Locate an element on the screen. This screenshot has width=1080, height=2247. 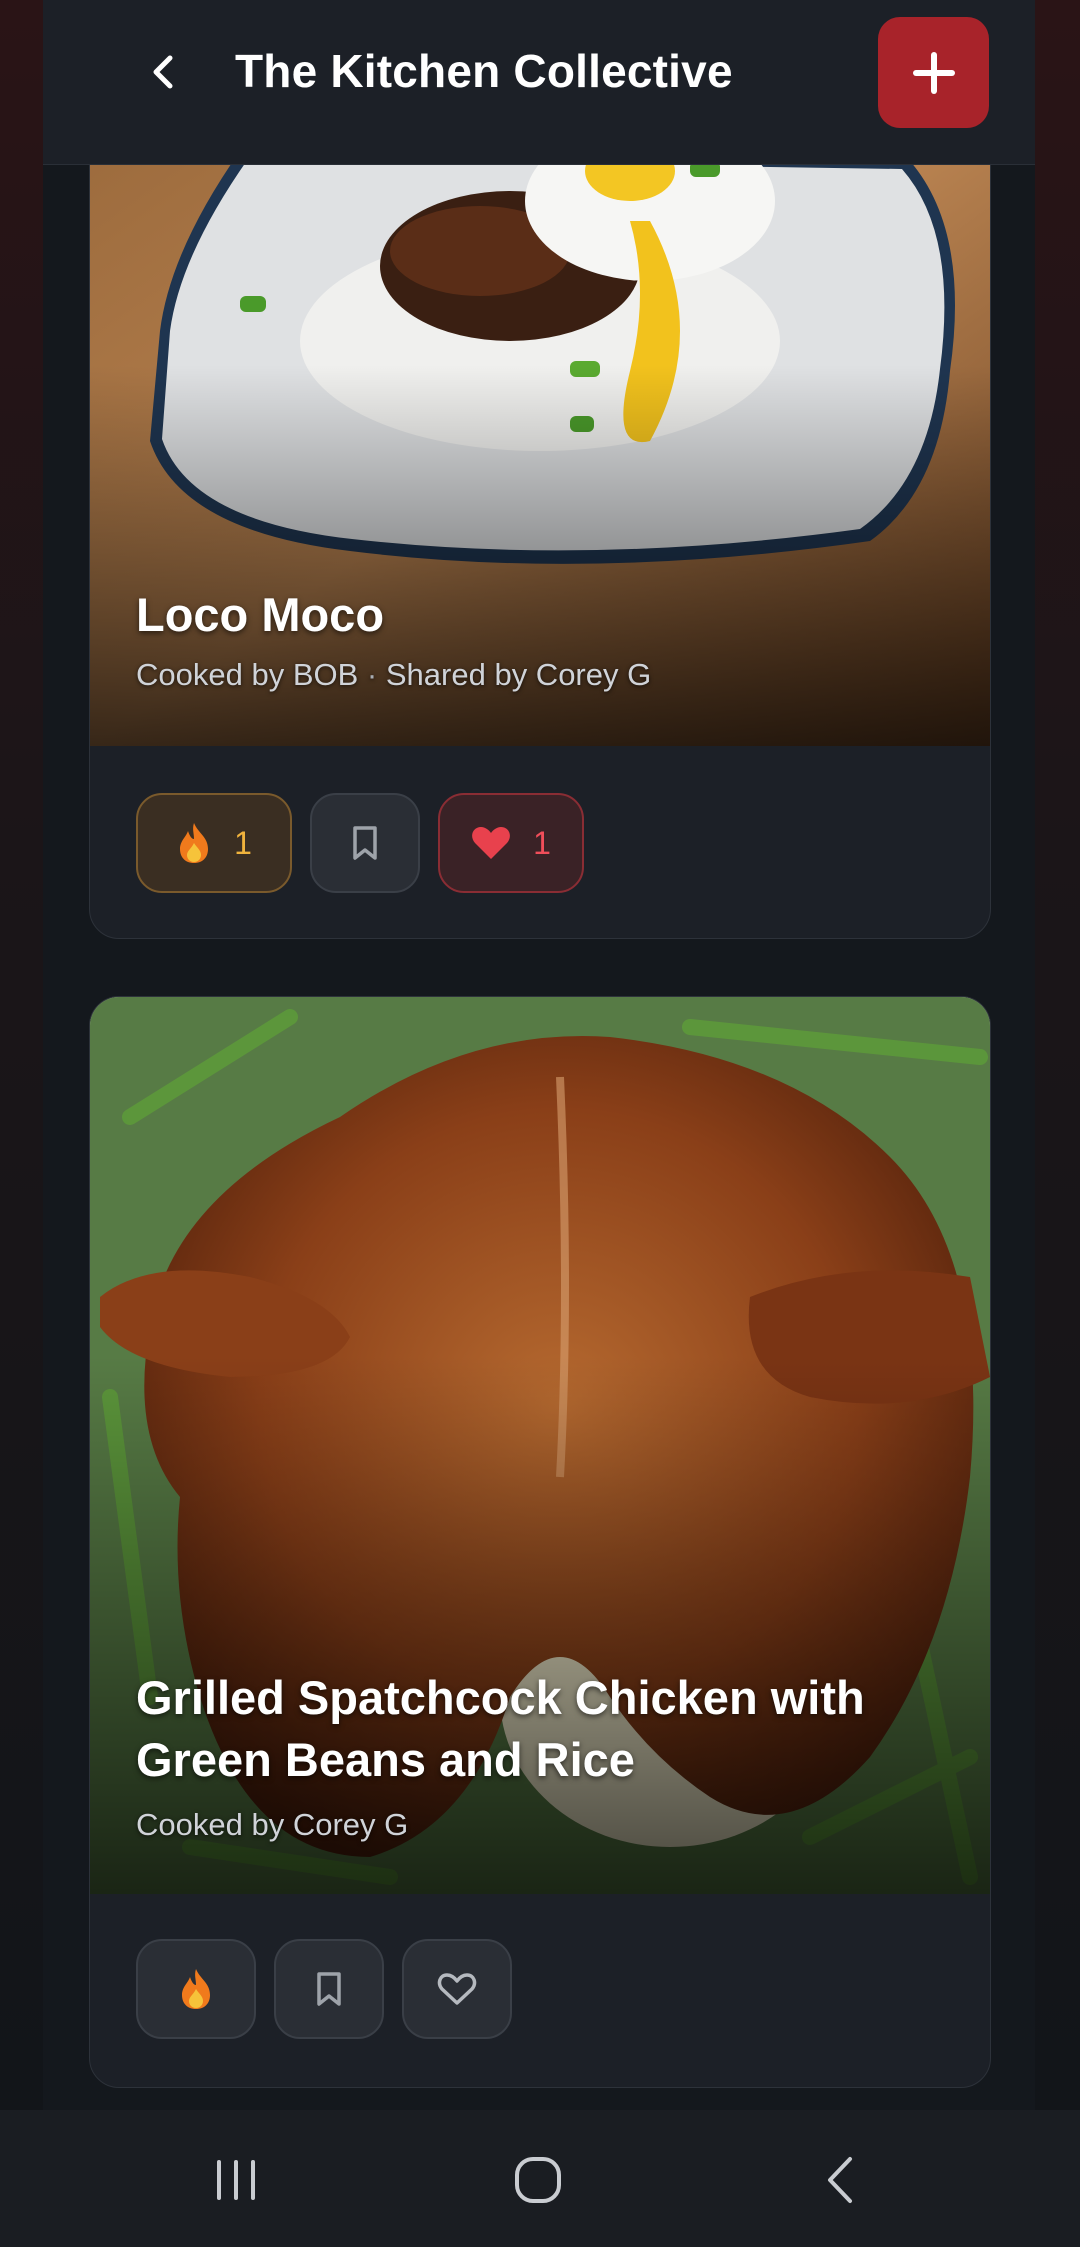
recipe-title: Loco Moco is located at coordinates (260, 614).